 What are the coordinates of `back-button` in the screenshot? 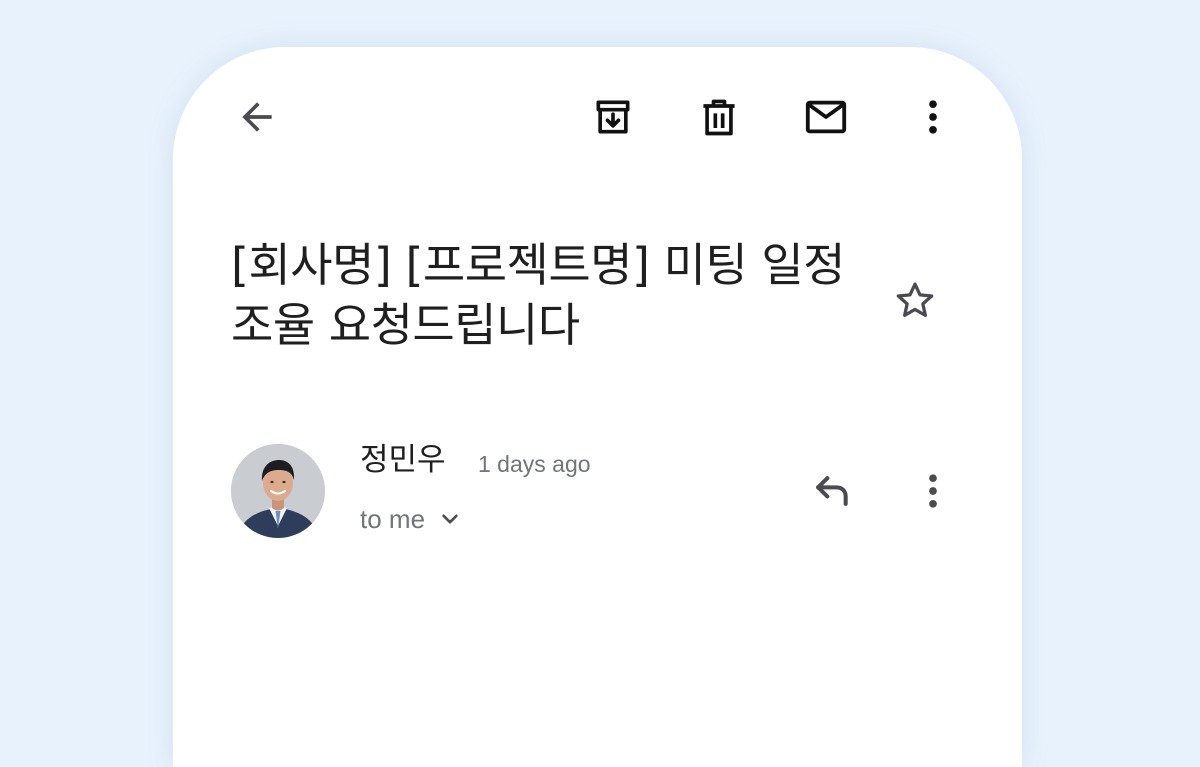 It's located at (257, 117).